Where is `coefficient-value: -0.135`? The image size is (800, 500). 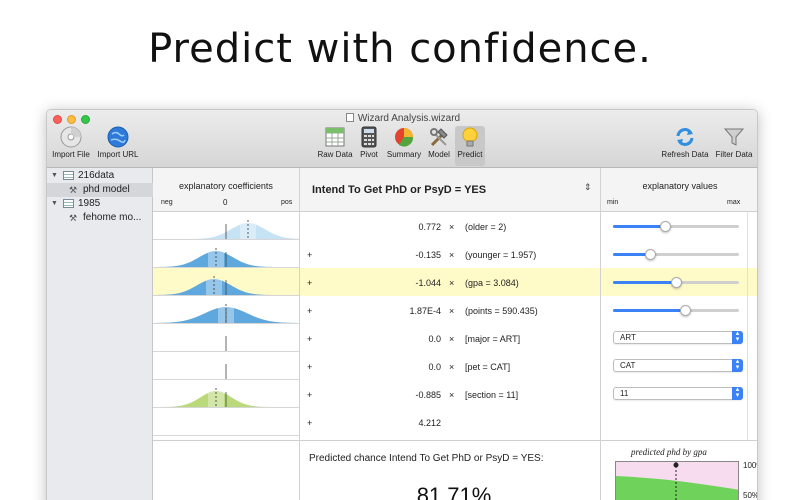
coefficient-value: -0.135 is located at coordinates (428, 255).